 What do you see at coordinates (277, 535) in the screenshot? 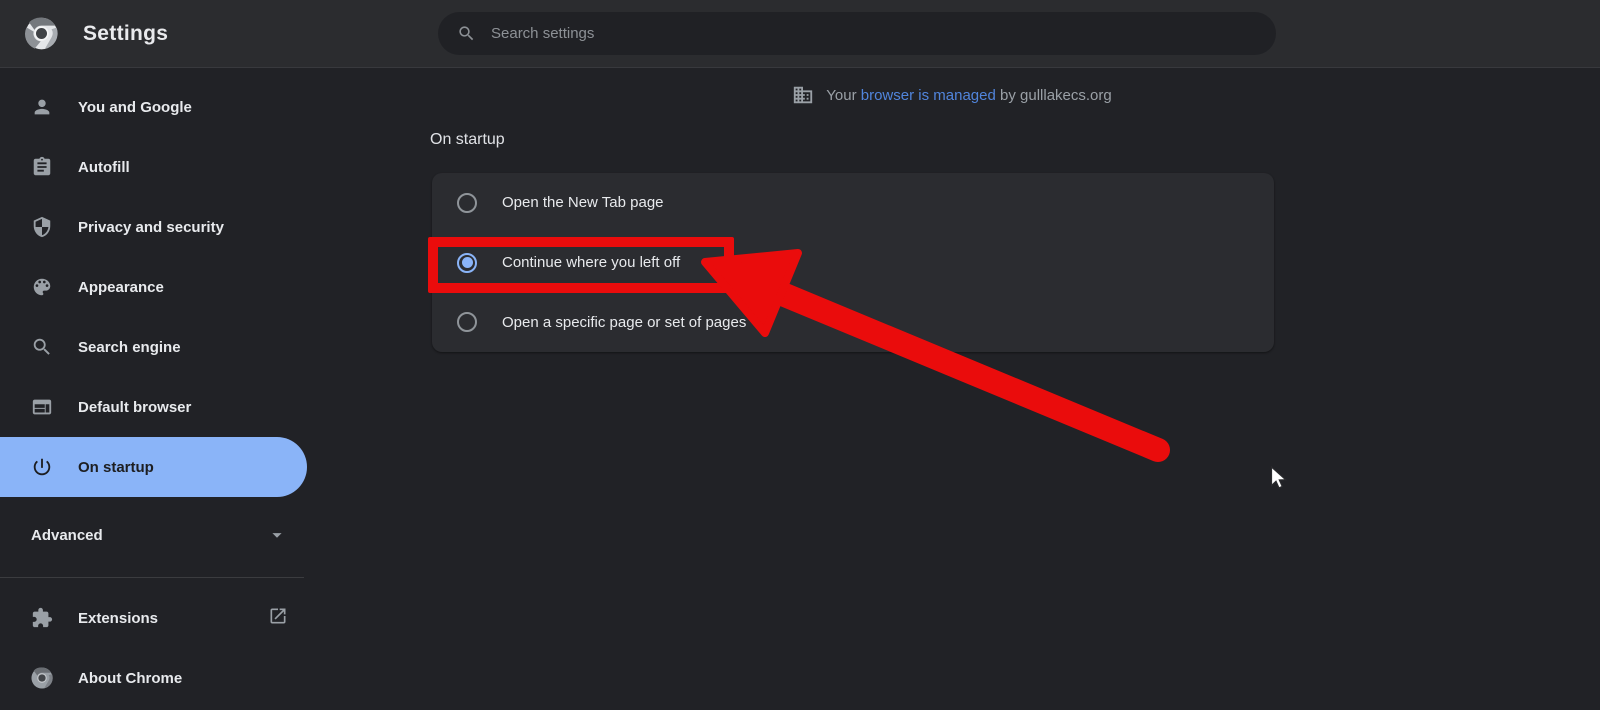
I see `chevron-down-icon` at bounding box center [277, 535].